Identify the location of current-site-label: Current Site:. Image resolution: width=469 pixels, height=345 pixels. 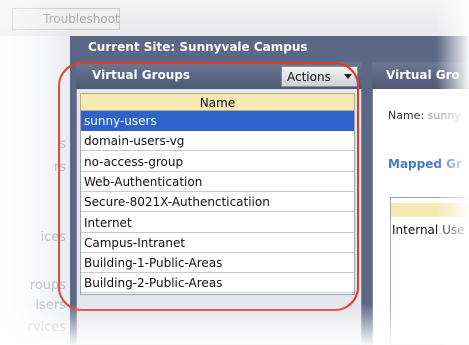
(132, 47).